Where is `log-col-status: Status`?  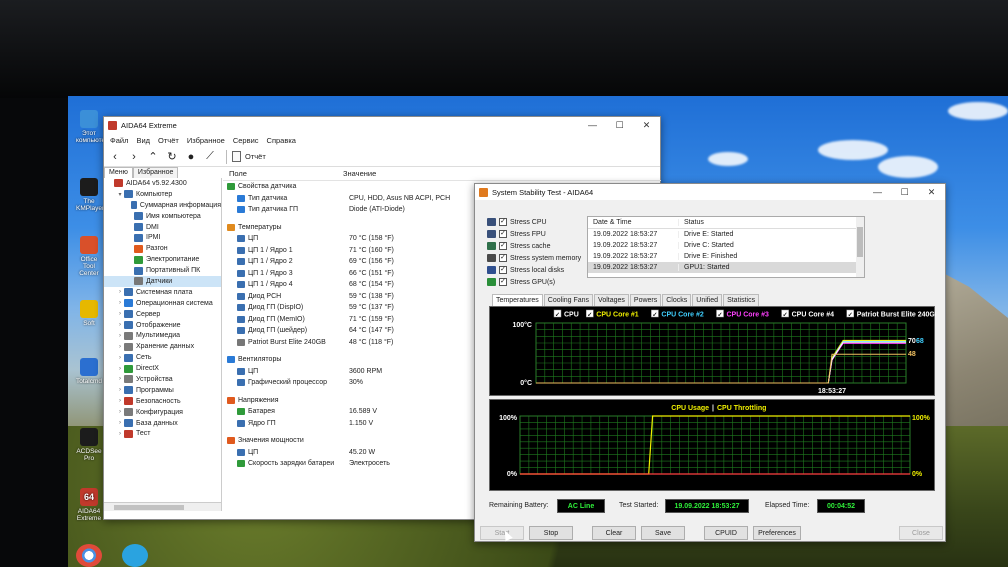 log-col-status: Status is located at coordinates (771, 222).